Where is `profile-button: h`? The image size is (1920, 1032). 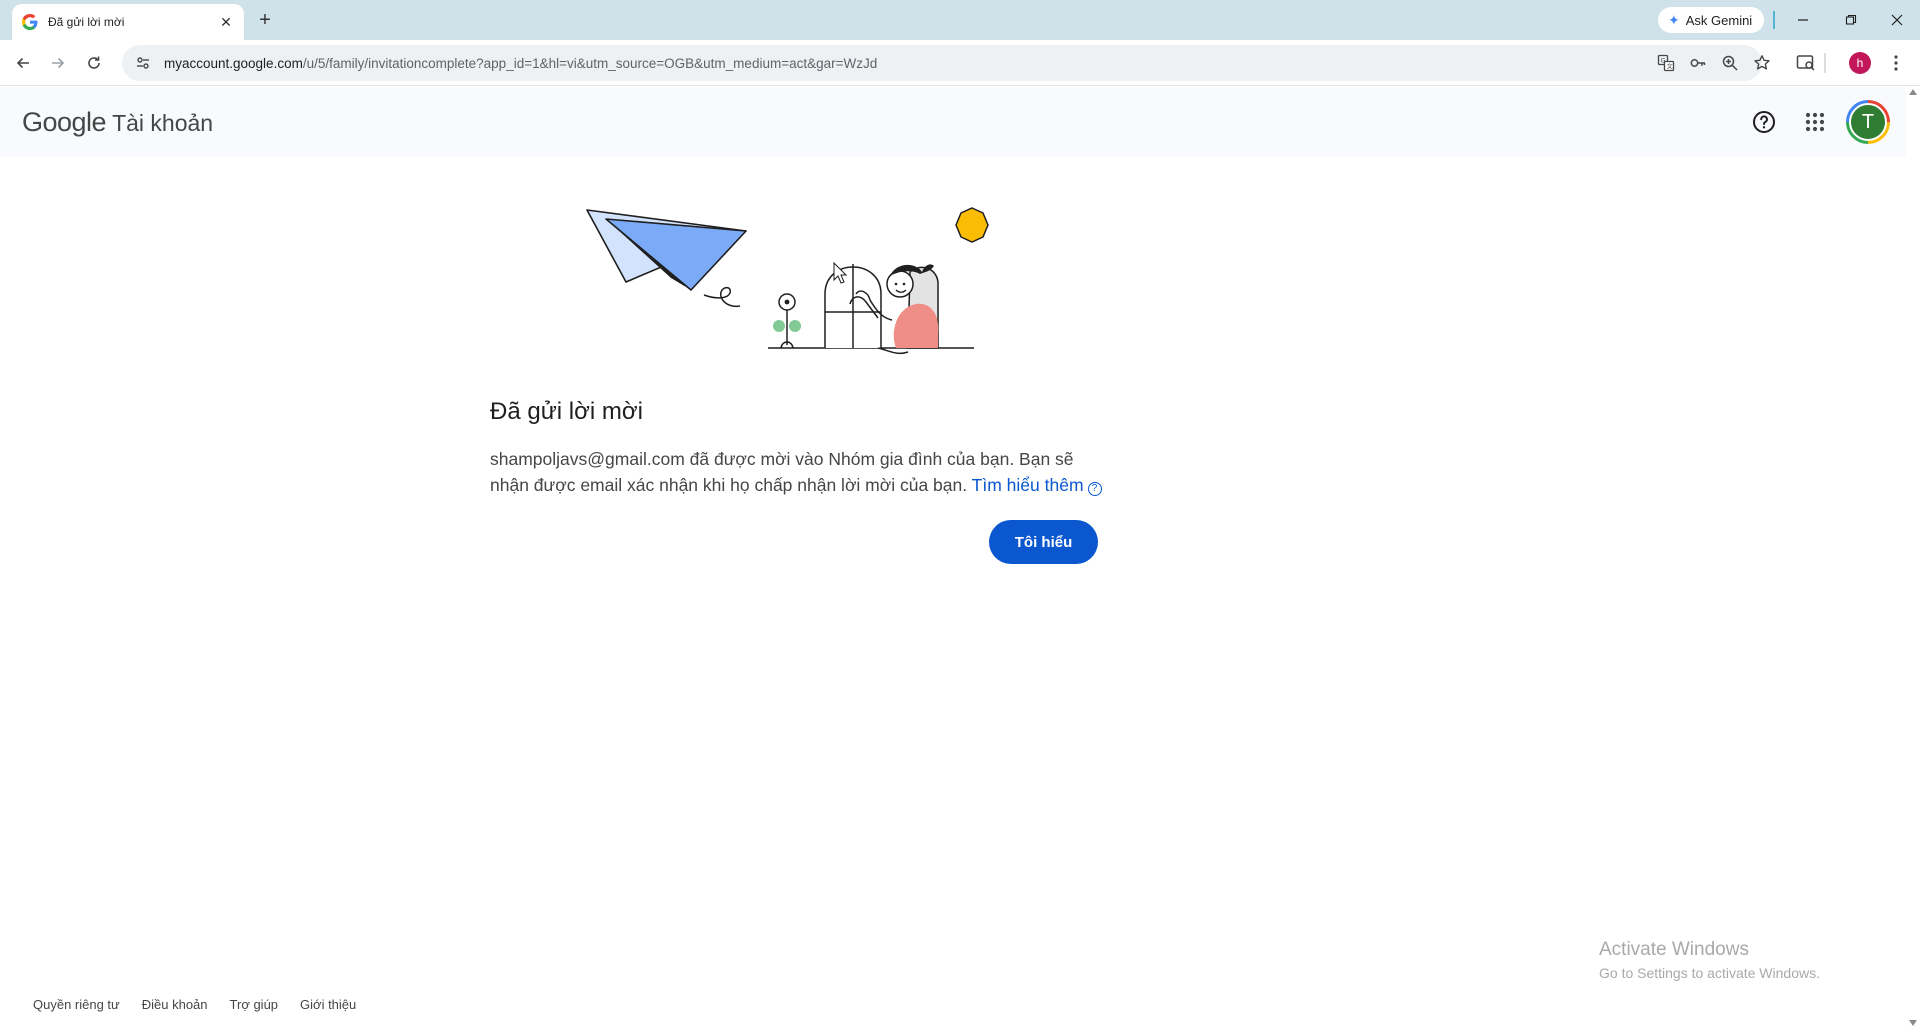 profile-button: h is located at coordinates (1860, 63).